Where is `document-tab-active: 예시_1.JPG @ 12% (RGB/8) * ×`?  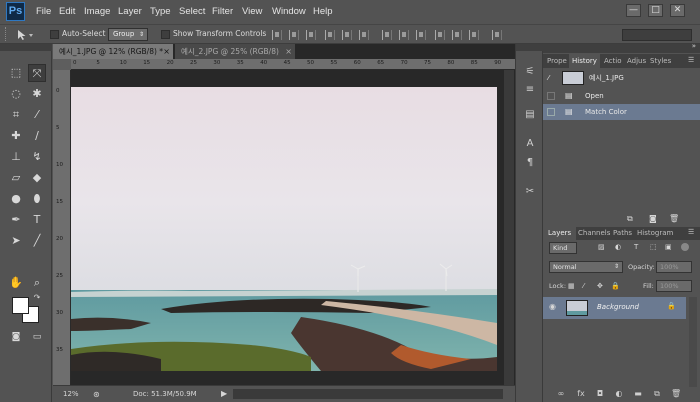
document-tab-active: 예시_1.JPG @ 12% (RGB/8) * × is located at coordinates (113, 51).